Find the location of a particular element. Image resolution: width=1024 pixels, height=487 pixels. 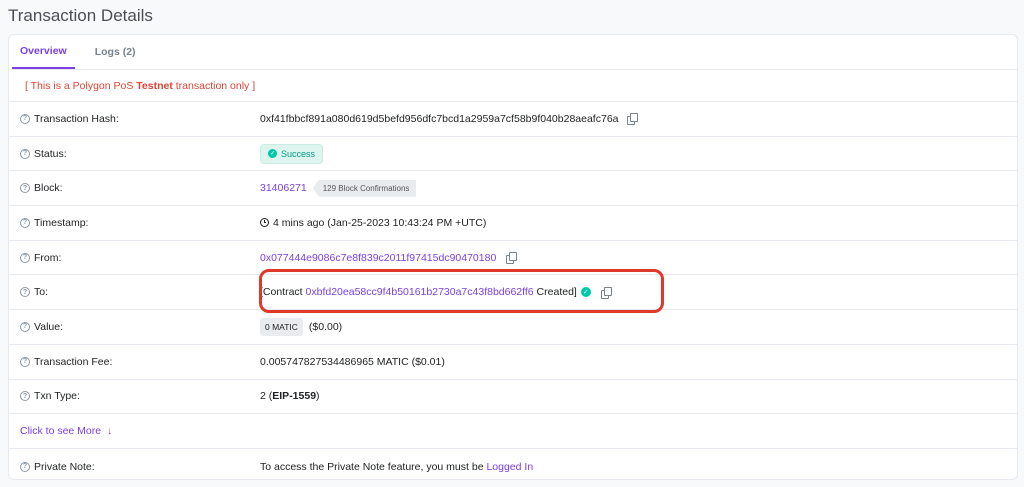

tab-logs: Logs (2) is located at coordinates (115, 52).